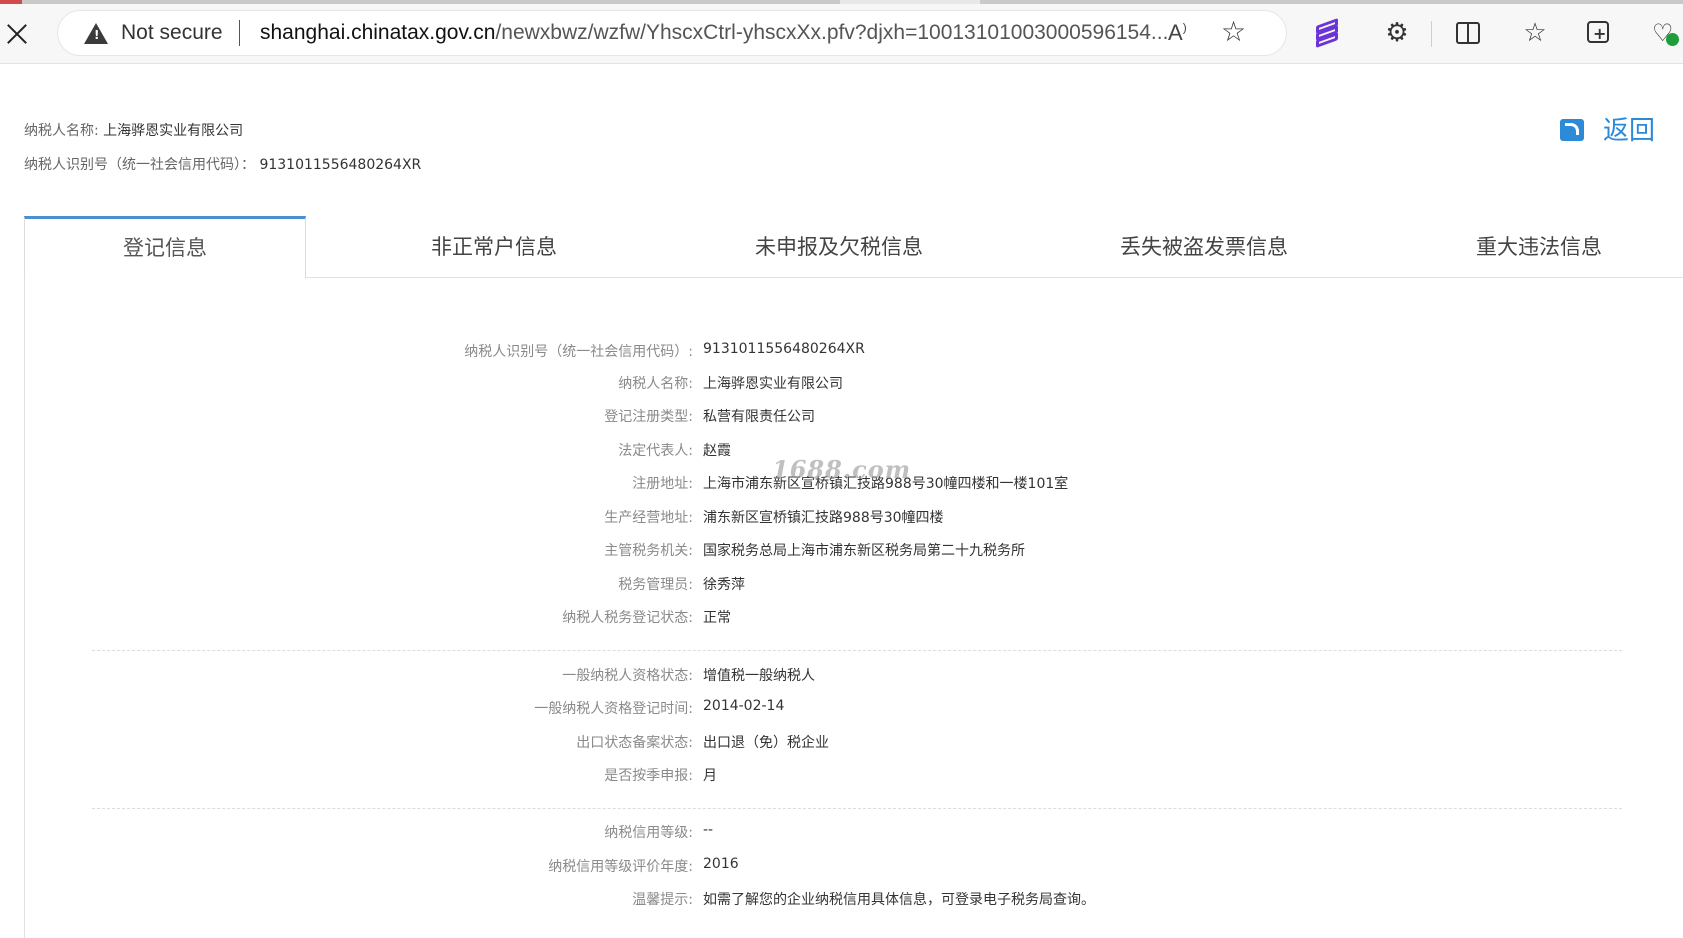 This screenshot has height=938, width=1683. What do you see at coordinates (172, 33) in the screenshot?
I see `security-label: Not secure` at bounding box center [172, 33].